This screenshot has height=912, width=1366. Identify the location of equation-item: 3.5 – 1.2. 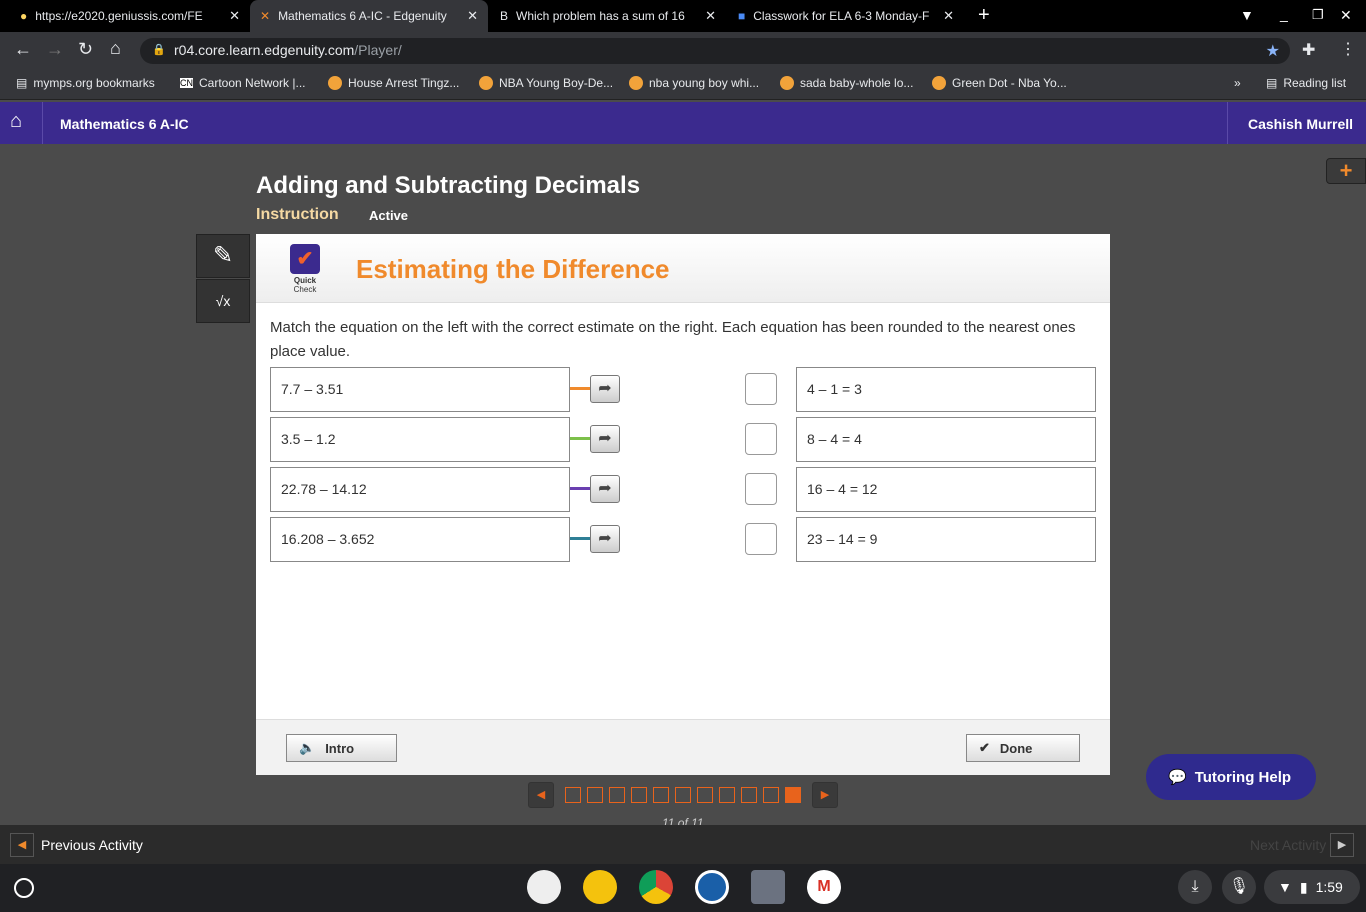
(420, 439).